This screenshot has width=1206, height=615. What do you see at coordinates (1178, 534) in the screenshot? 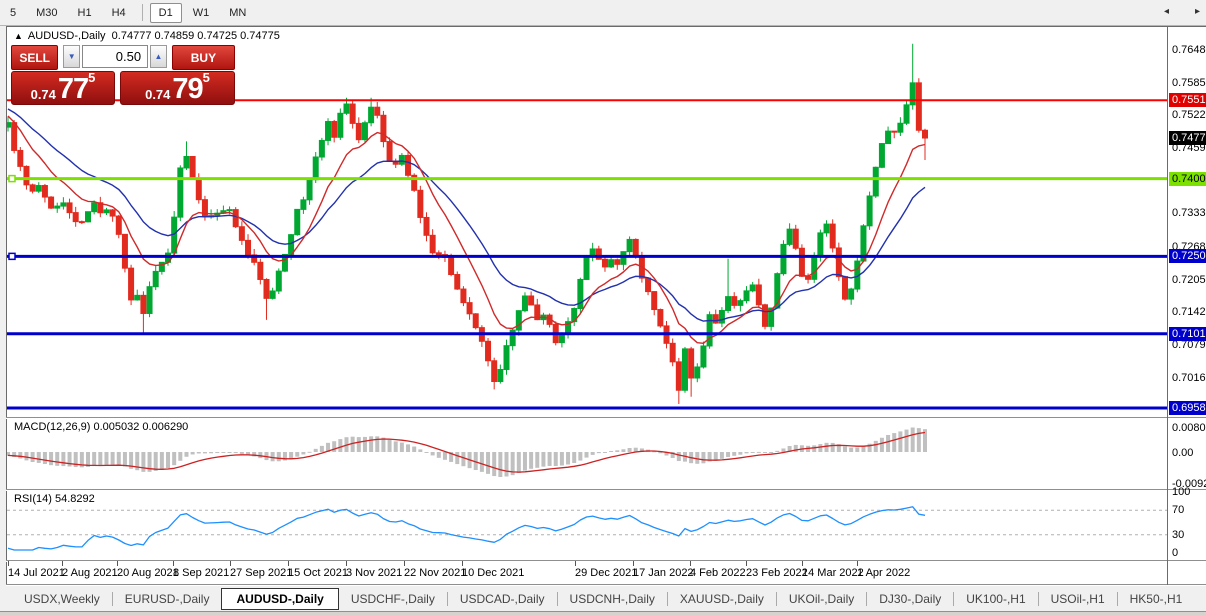
I see `rsi-axis-tick: 30` at bounding box center [1178, 534].